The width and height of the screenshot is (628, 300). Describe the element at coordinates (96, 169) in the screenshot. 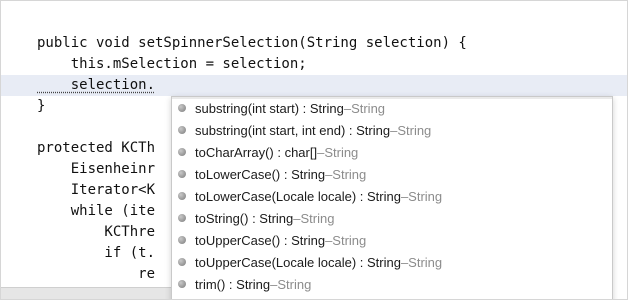

I see `code-line: Eisenheinr` at that location.